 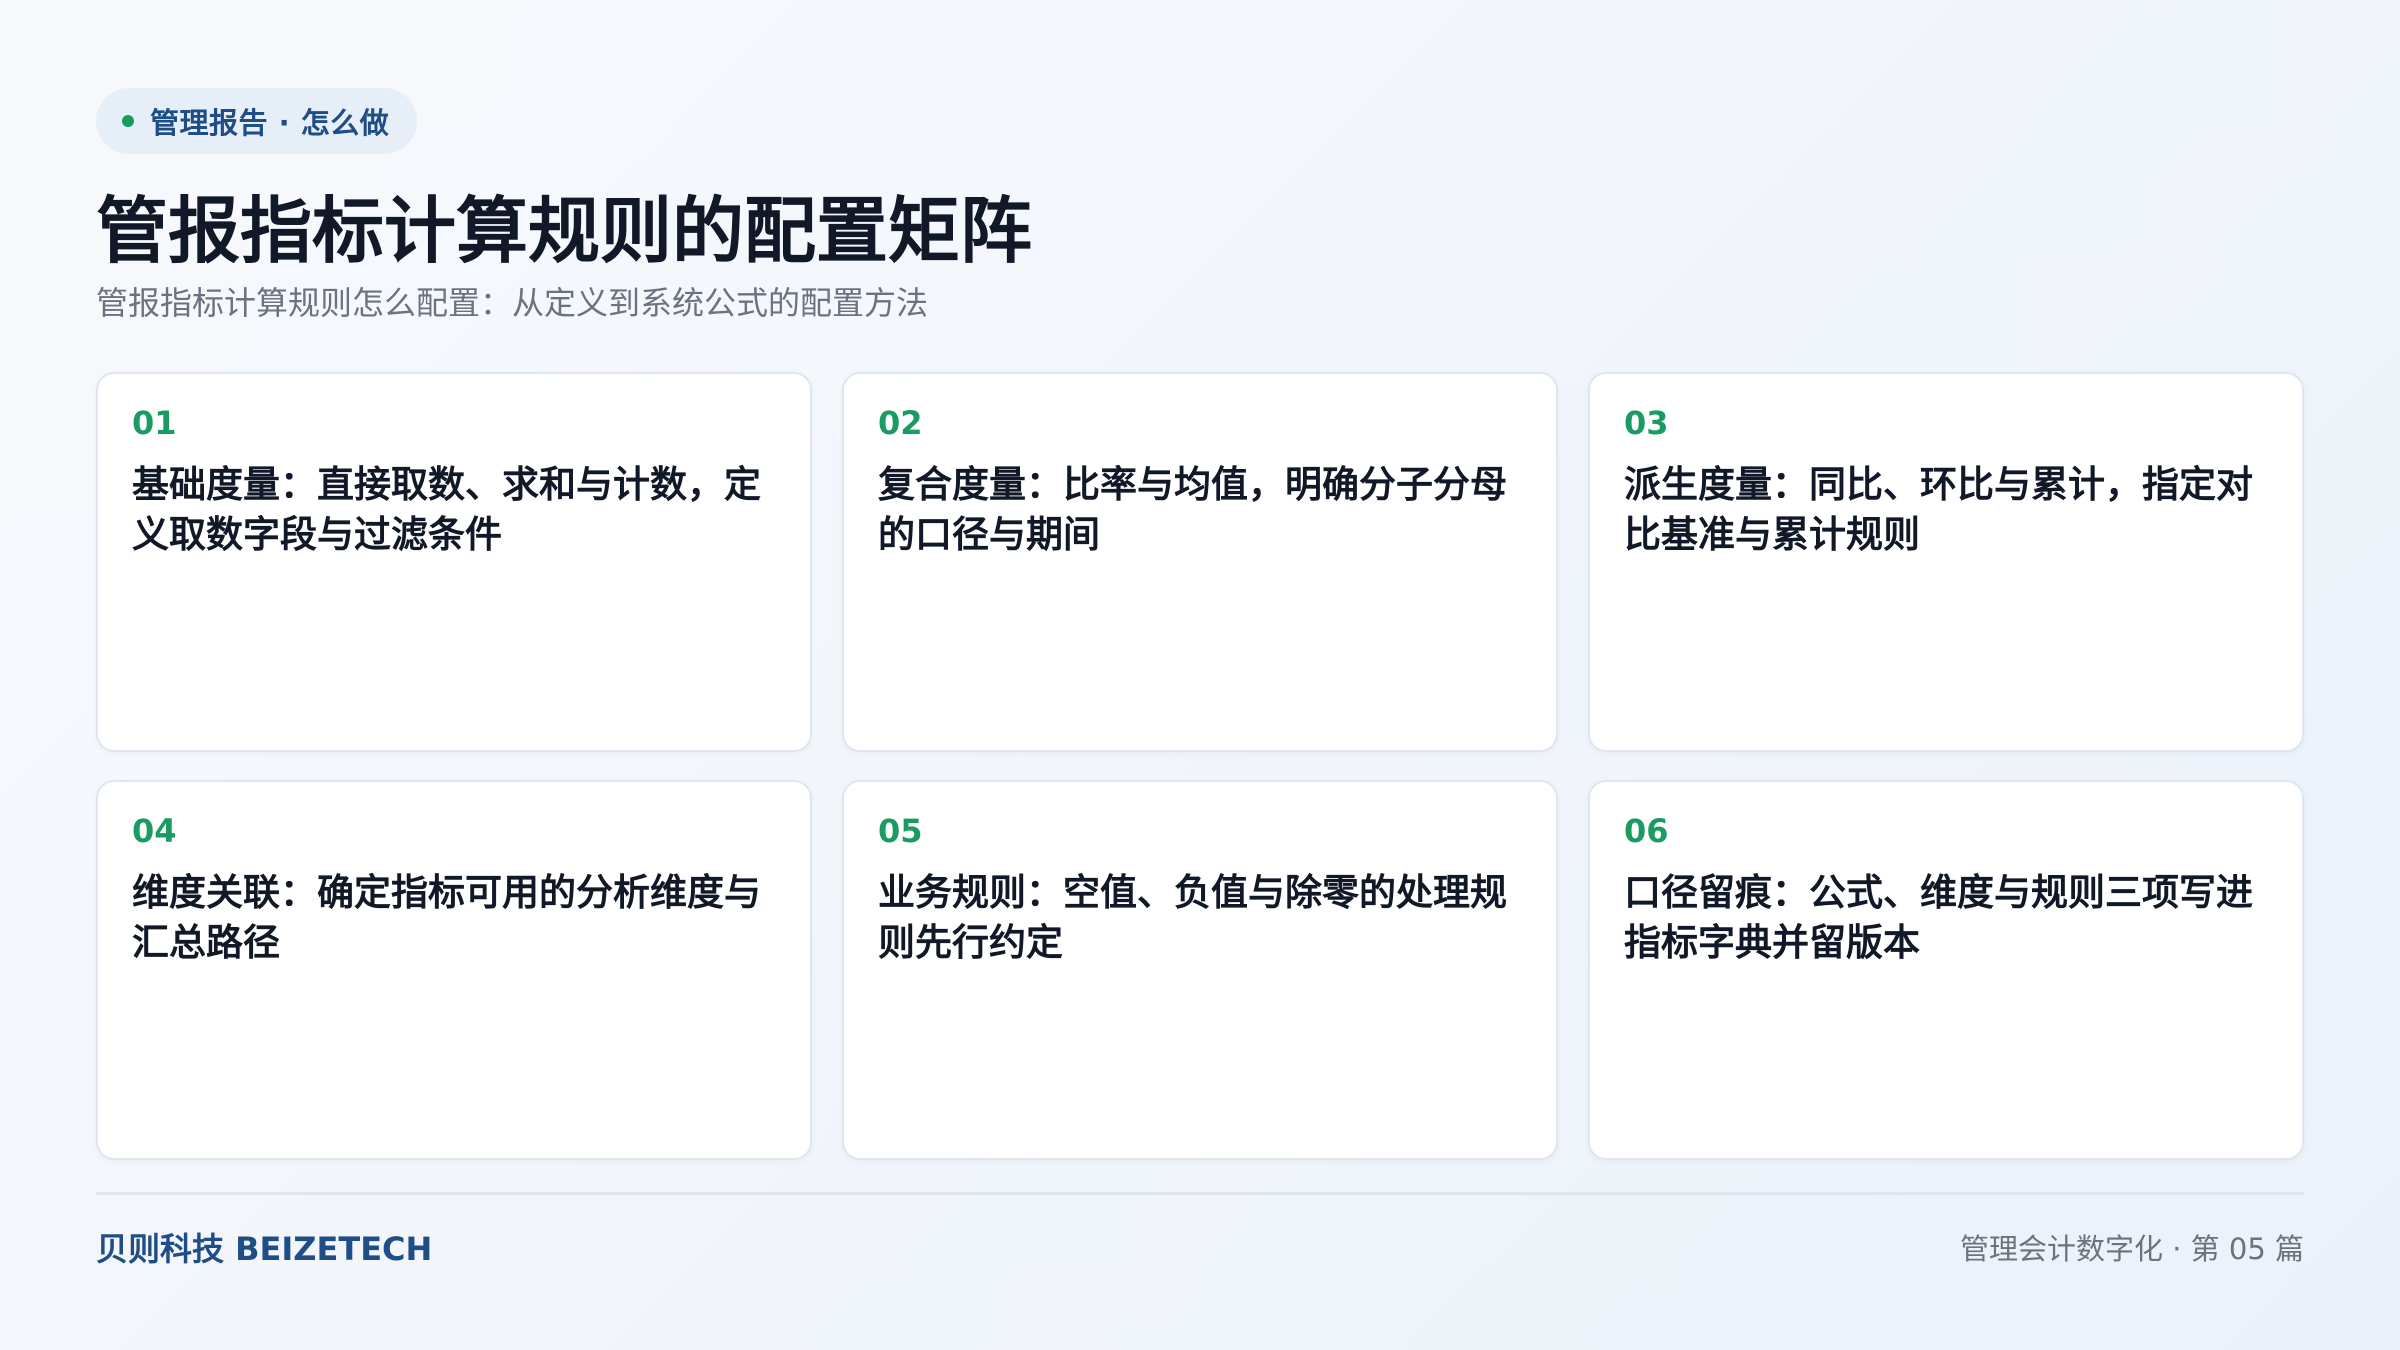 What do you see at coordinates (1938, 510) in the screenshot?
I see `card-text: 派生度量：同比、环比与累计，指定对比基准与累计规则` at bounding box center [1938, 510].